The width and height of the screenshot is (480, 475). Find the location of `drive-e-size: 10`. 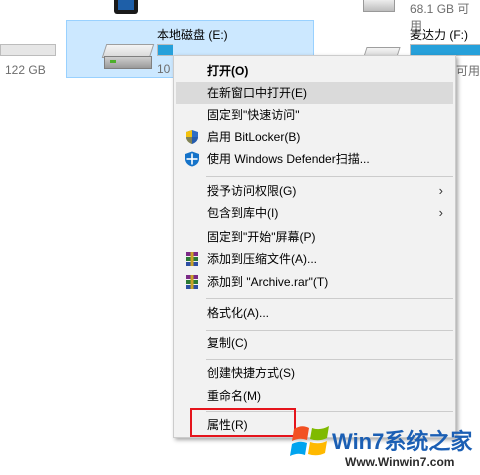

drive-e-size: 10 is located at coordinates (164, 69).